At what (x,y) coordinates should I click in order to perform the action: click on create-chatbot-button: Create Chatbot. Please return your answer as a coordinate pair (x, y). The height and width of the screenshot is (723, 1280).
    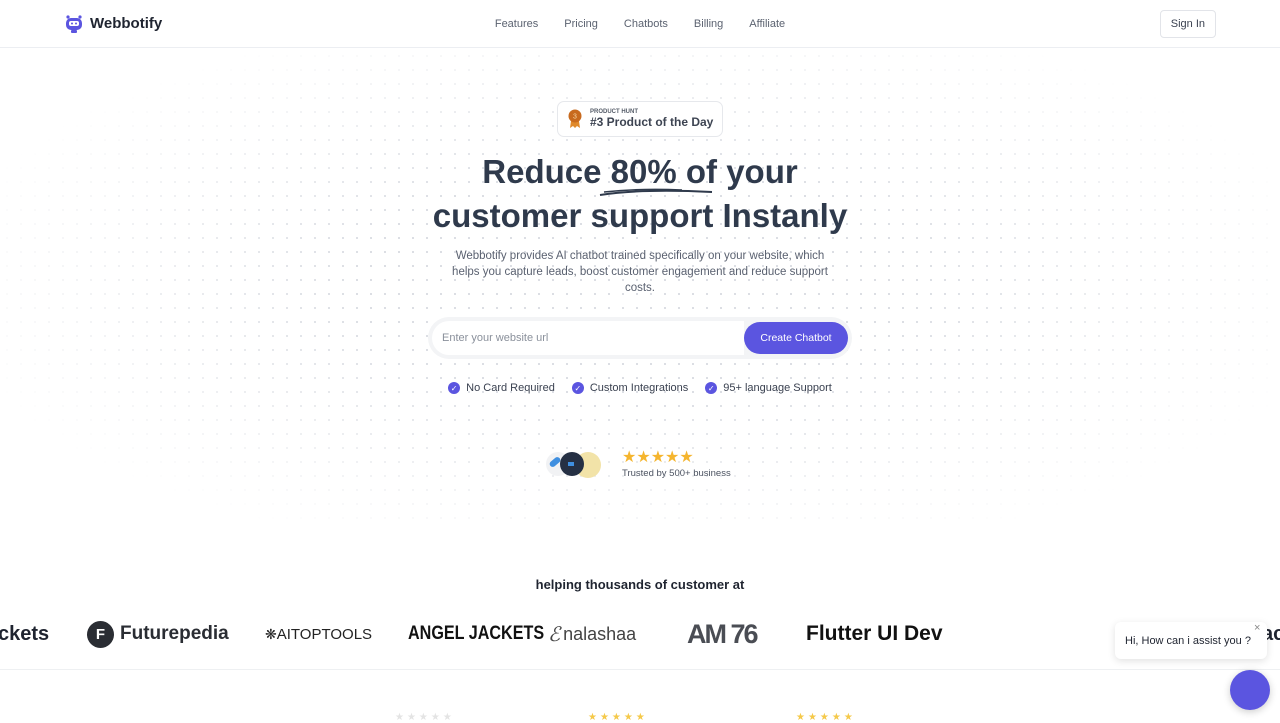
    Looking at the image, I should click on (796, 338).